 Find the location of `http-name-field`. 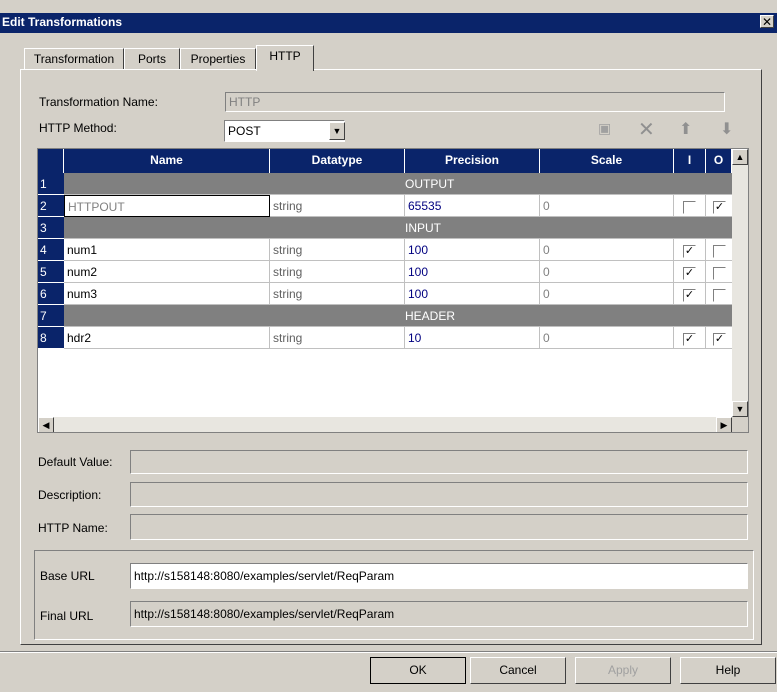

http-name-field is located at coordinates (439, 527).